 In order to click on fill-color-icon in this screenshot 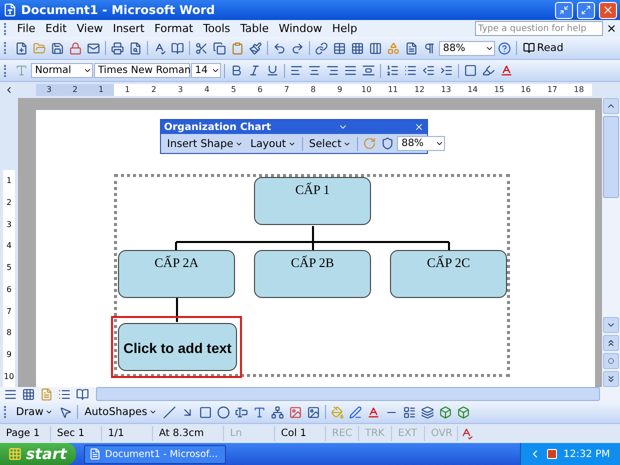, I will do `click(337, 412)`.